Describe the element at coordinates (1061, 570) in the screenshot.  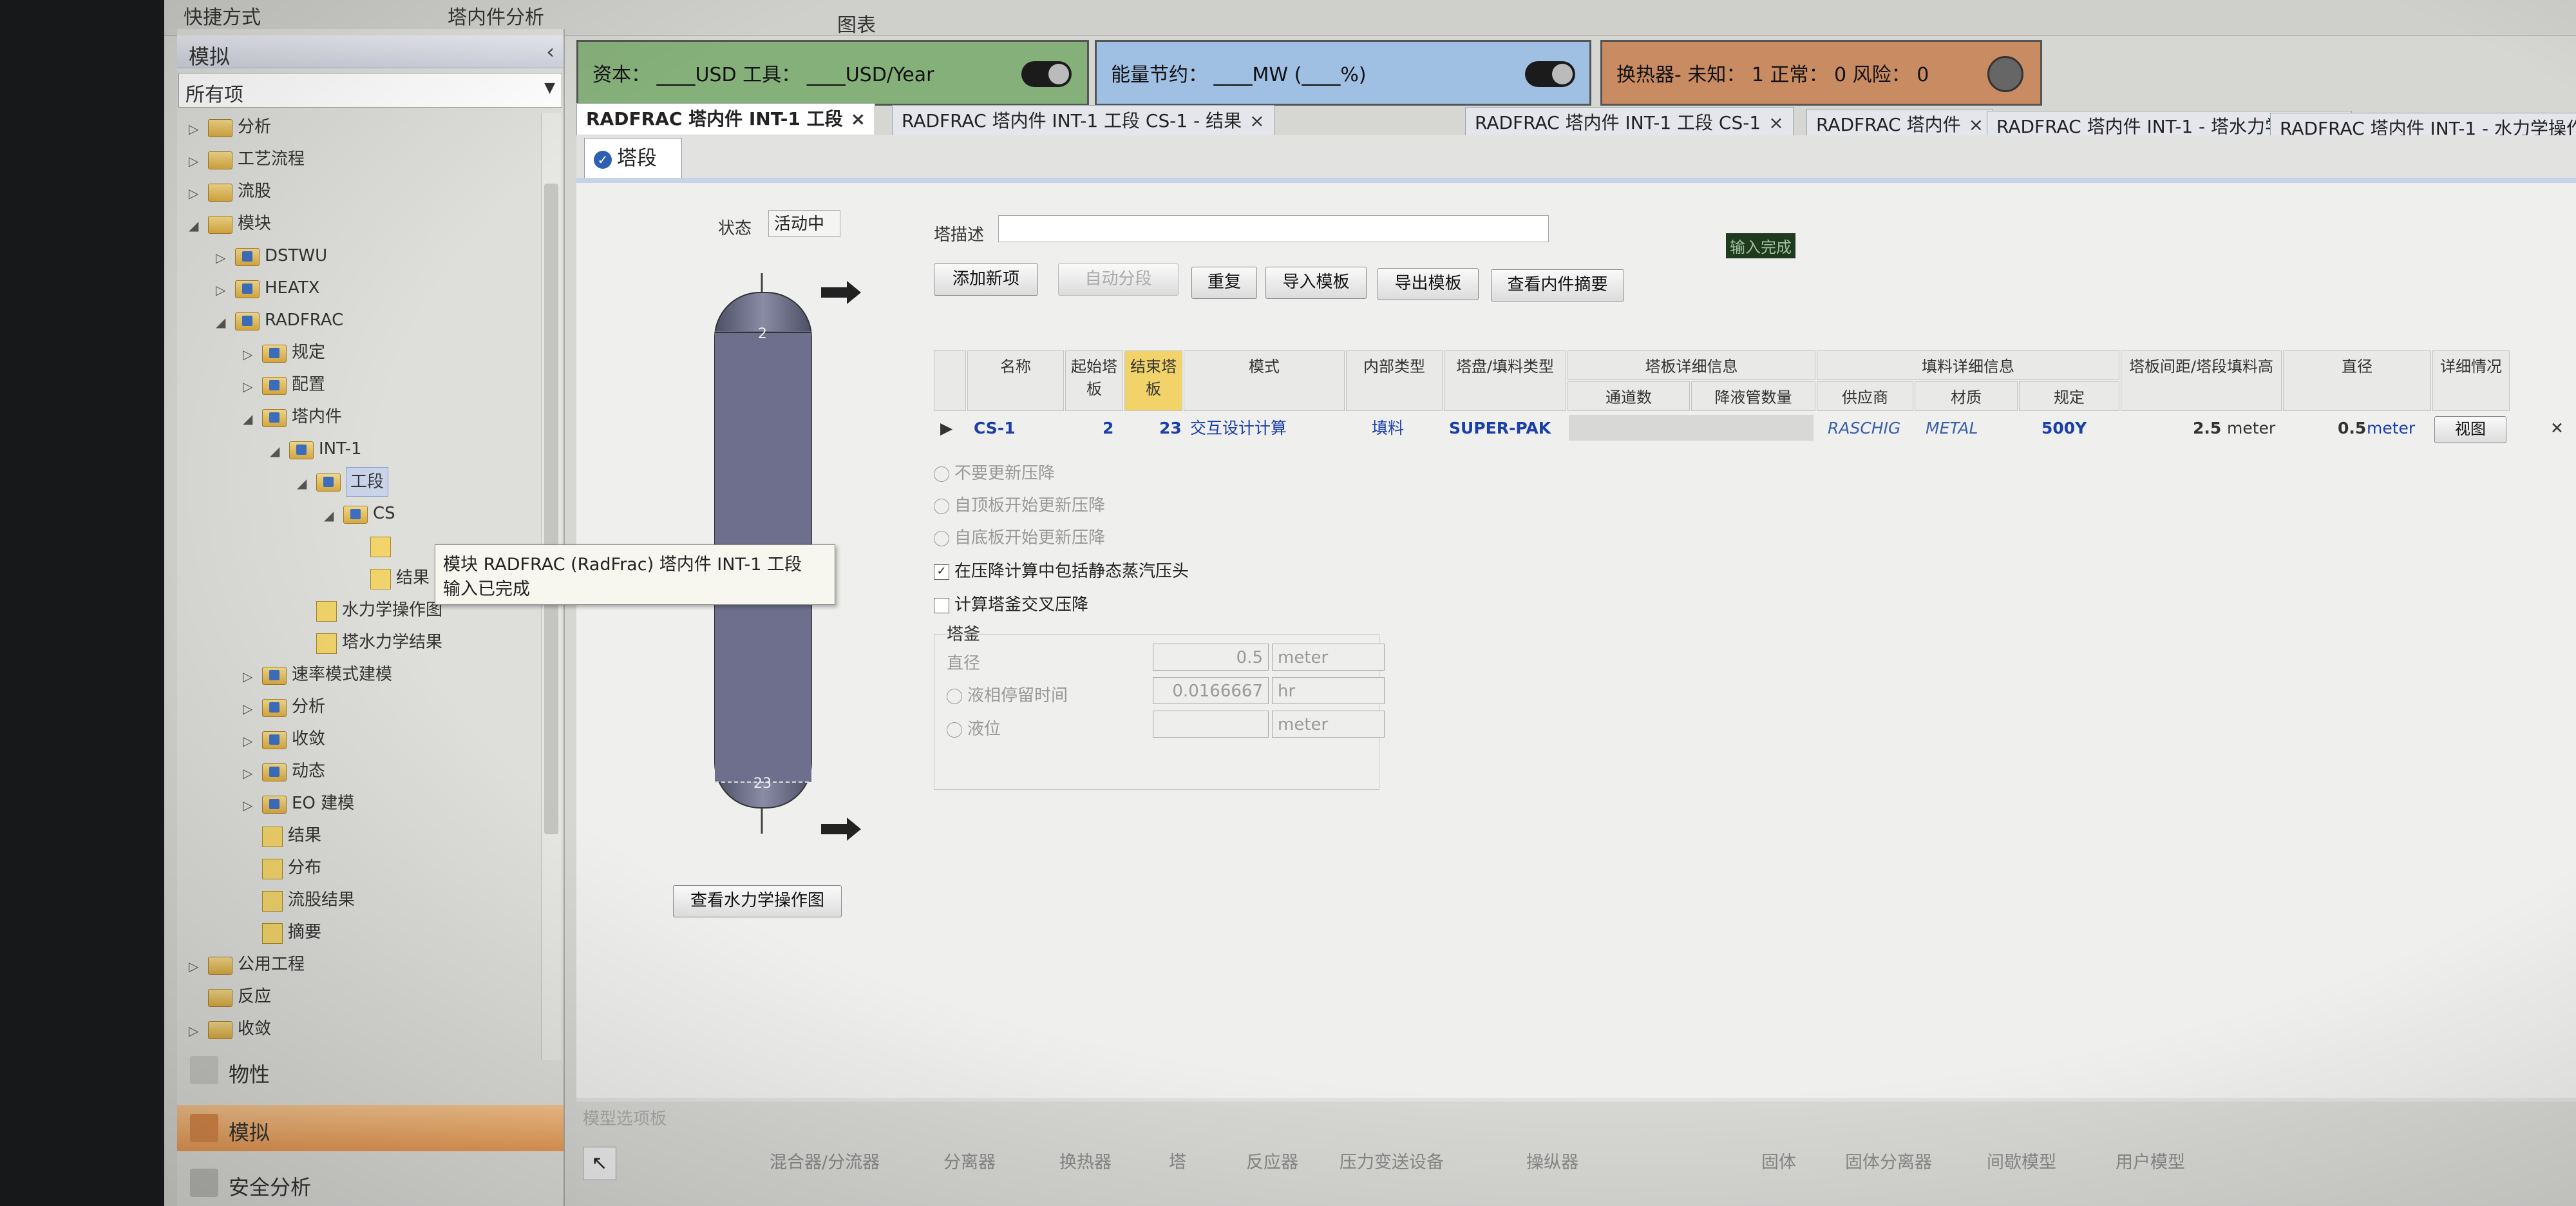
I see `checkbox-static-head: ✓ 在压降计算中包括静态蒸汽压头` at that location.